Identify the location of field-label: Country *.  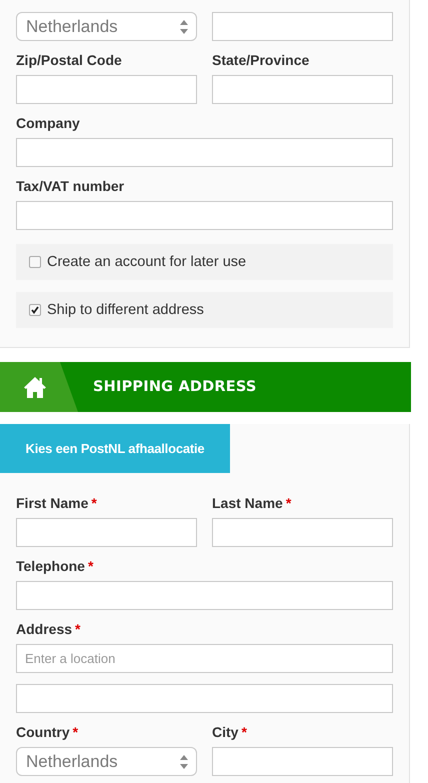
(47, 732).